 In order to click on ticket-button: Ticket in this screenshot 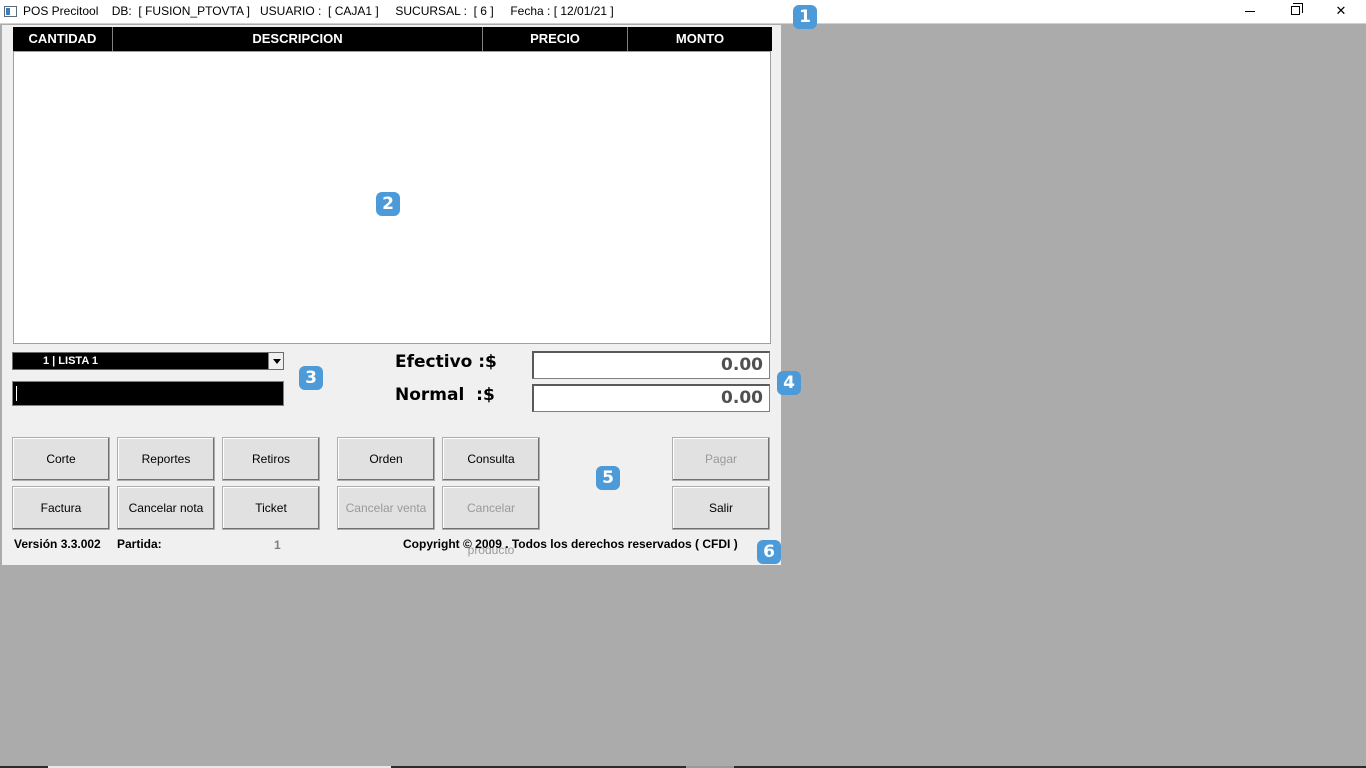, I will do `click(271, 508)`.